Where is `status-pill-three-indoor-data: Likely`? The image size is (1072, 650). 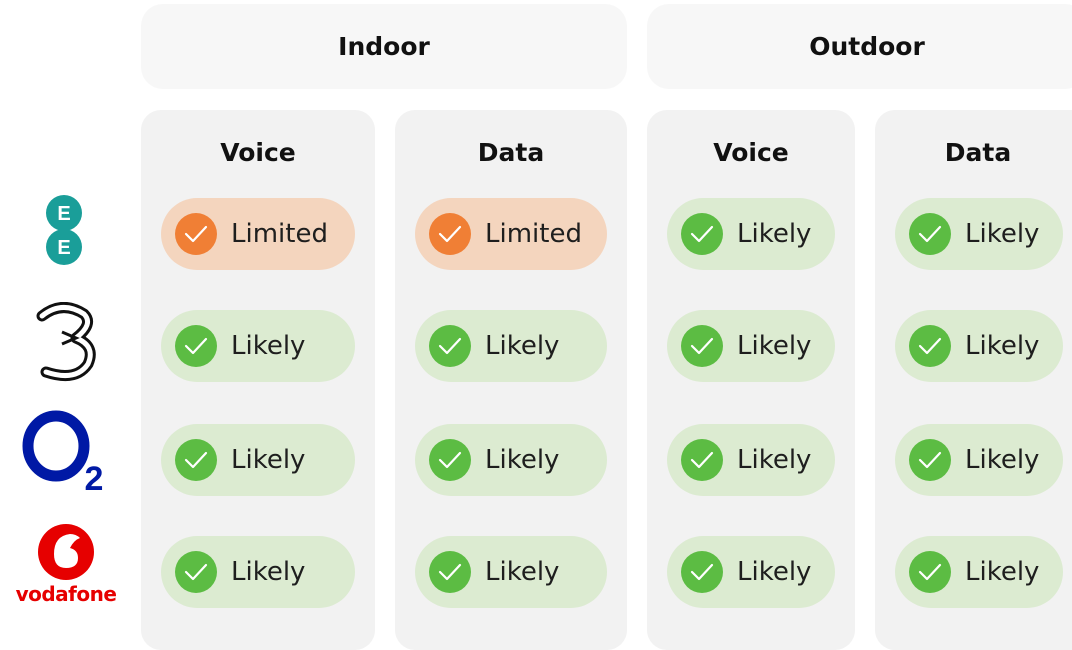 status-pill-three-indoor-data: Likely is located at coordinates (511, 346).